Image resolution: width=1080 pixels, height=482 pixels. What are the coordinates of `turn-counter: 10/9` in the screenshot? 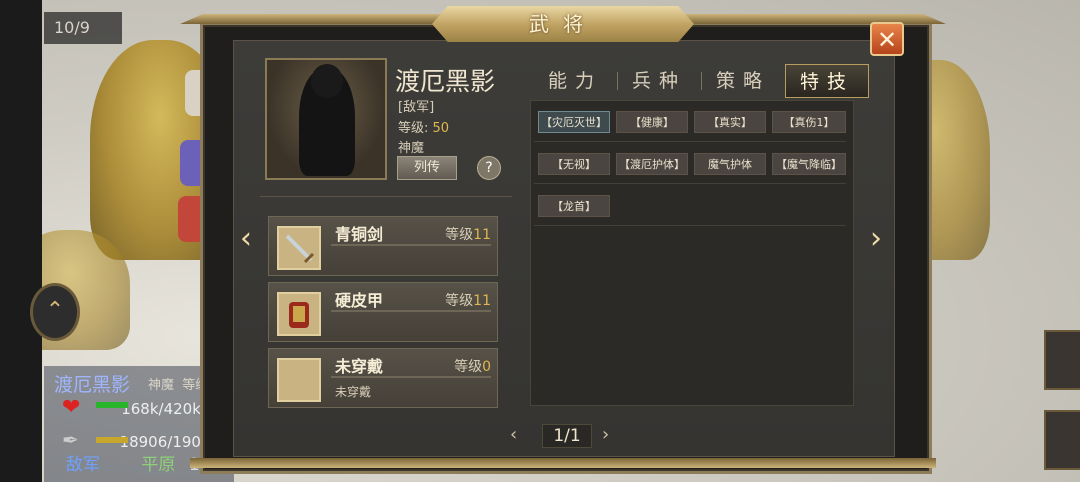 It's located at (83, 28).